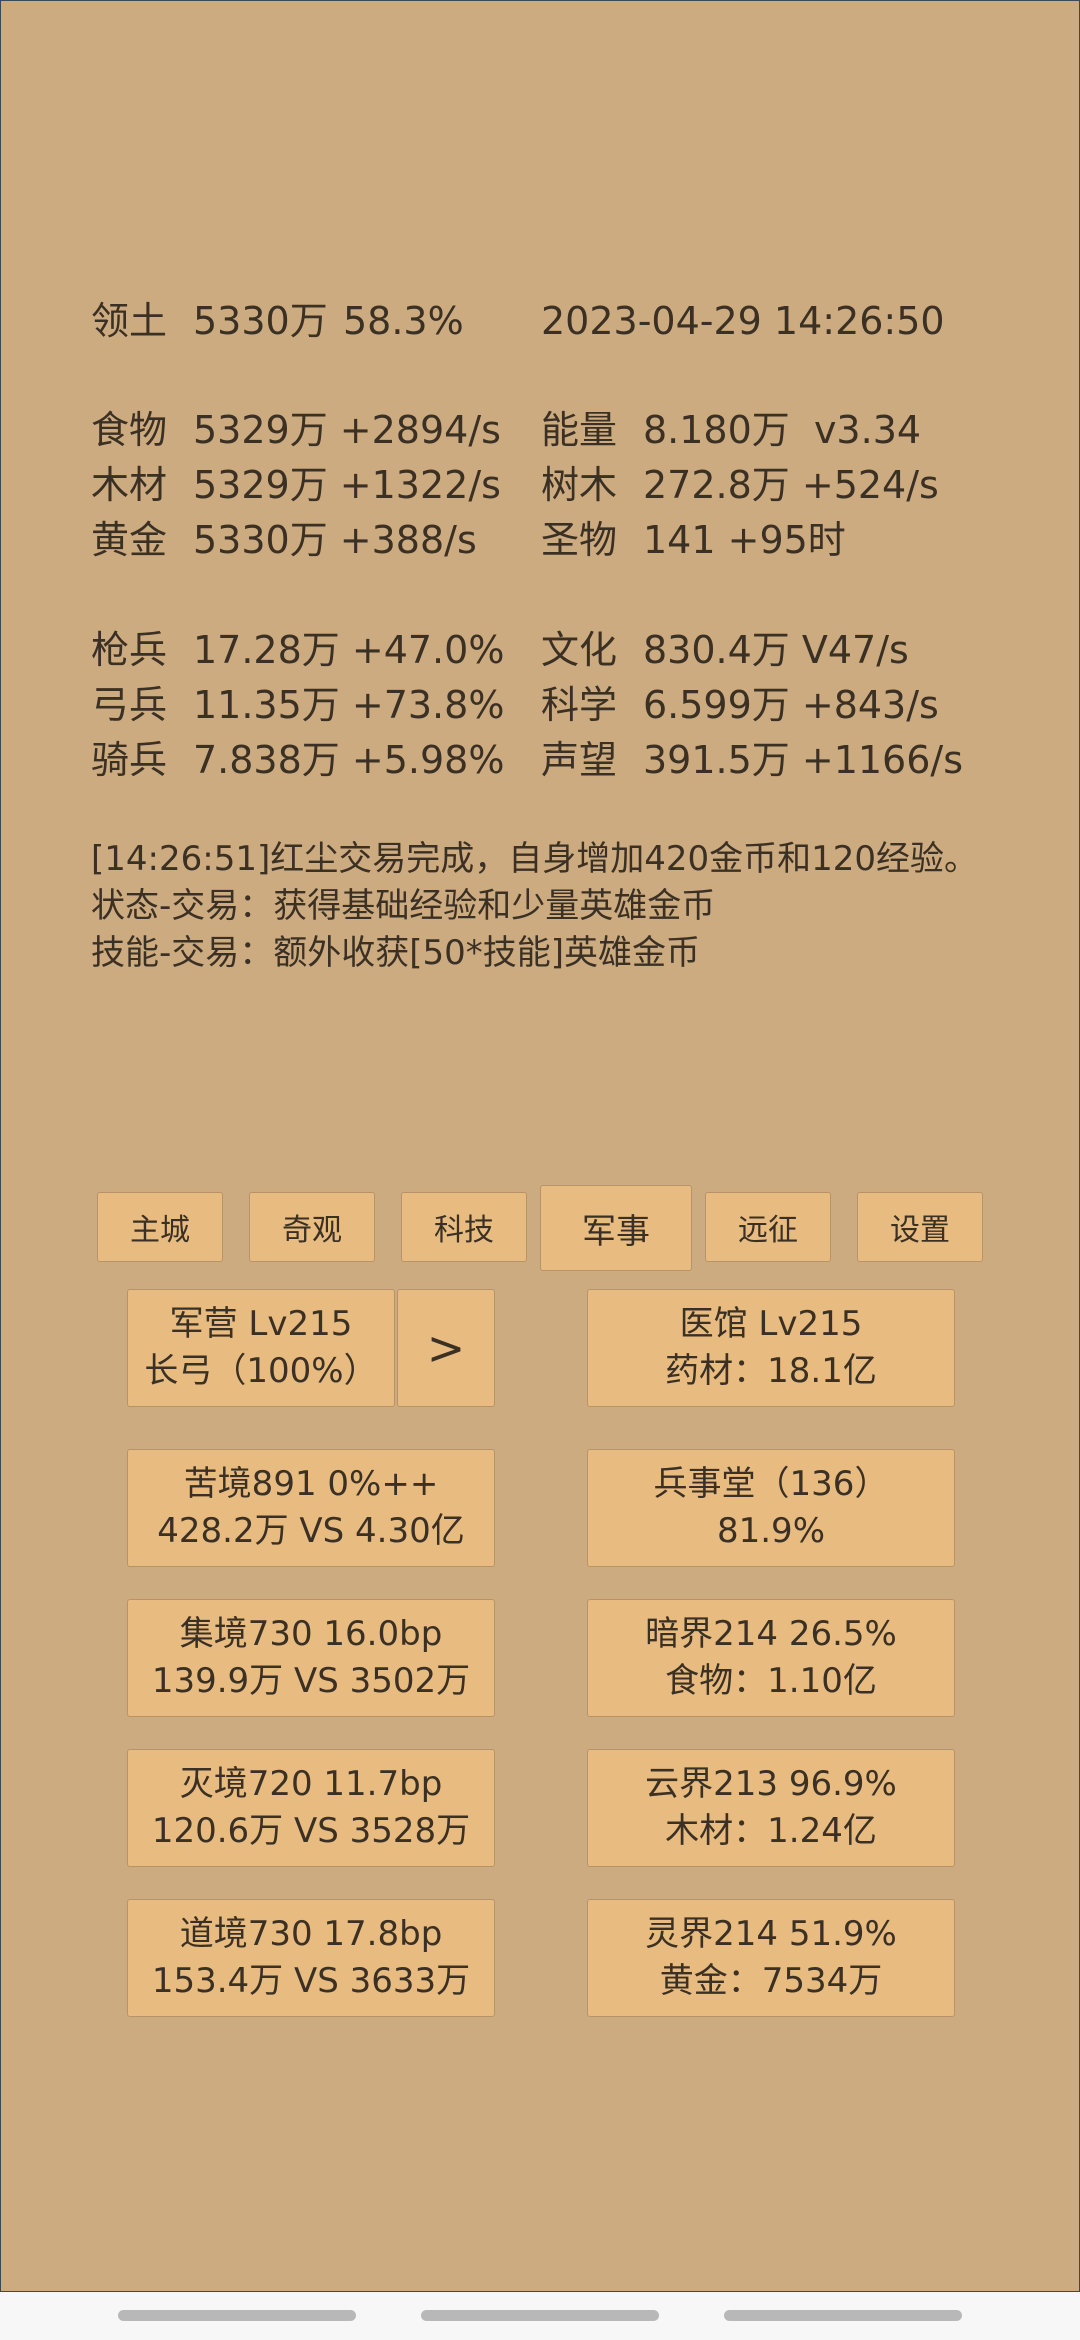  Describe the element at coordinates (129, 760) in the screenshot. I see `cavalry-label: 骑兵` at that location.